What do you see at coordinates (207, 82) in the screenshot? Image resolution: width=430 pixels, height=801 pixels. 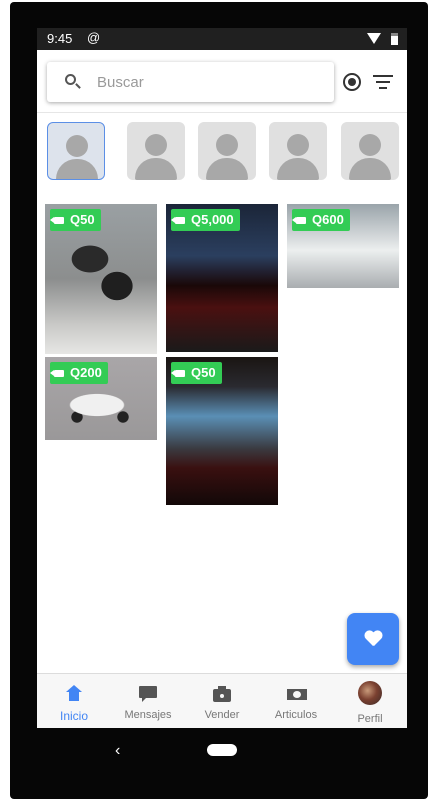 I see `search-input` at bounding box center [207, 82].